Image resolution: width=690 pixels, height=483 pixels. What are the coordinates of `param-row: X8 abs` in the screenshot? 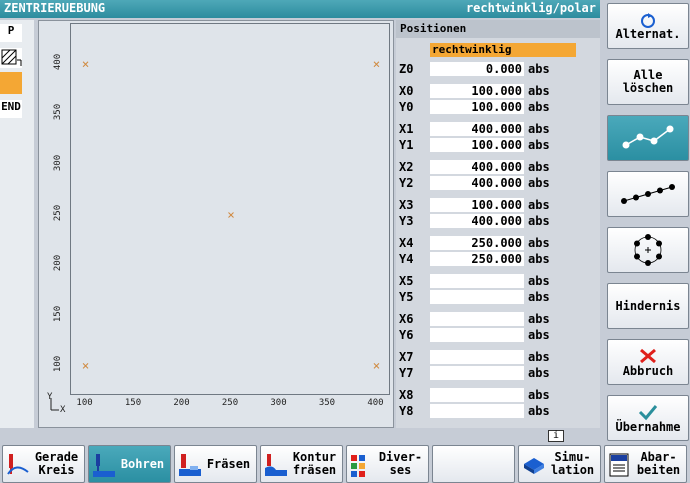 It's located at (498, 395).